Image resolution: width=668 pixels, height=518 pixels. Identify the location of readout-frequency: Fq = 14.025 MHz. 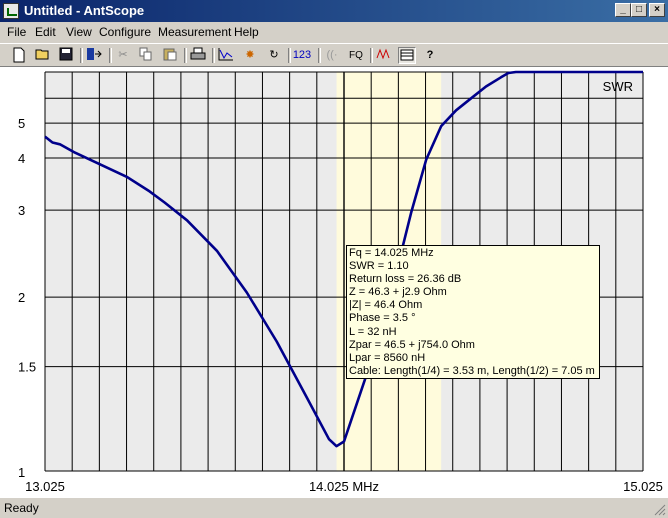
(391, 253).